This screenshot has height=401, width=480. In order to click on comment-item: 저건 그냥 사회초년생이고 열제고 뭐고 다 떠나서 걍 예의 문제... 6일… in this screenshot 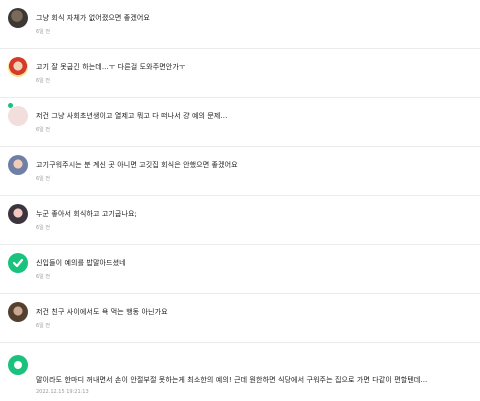, I will do `click(240, 122)`.